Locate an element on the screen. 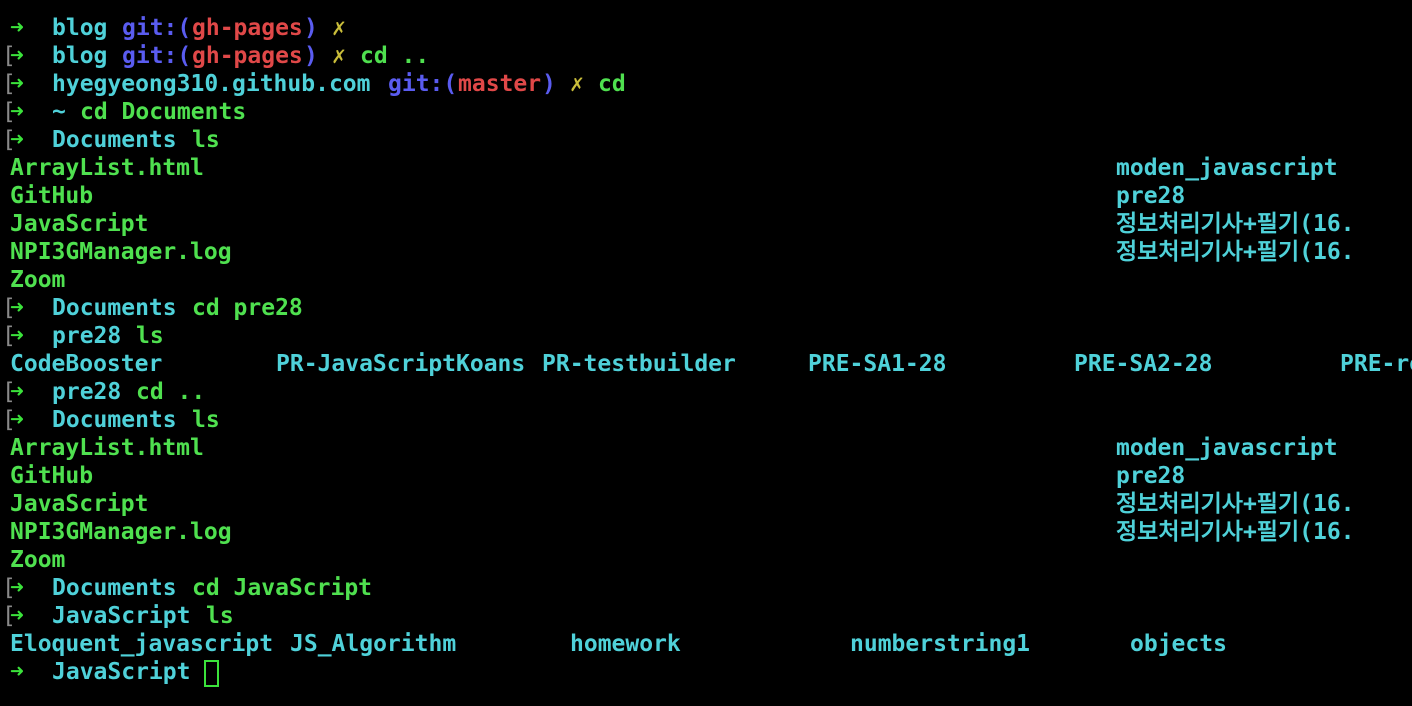 This screenshot has width=1412, height=706. prompt-line: ➜ blog git:( gh-pages ) ✗ is located at coordinates (173, 28).